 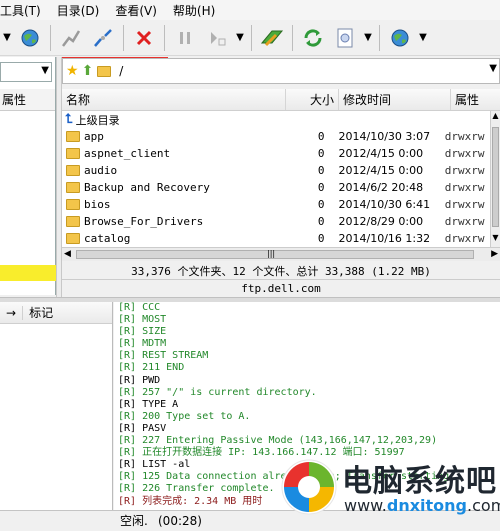 I want to click on log-line: [R] SIZE, so click(x=142, y=332).